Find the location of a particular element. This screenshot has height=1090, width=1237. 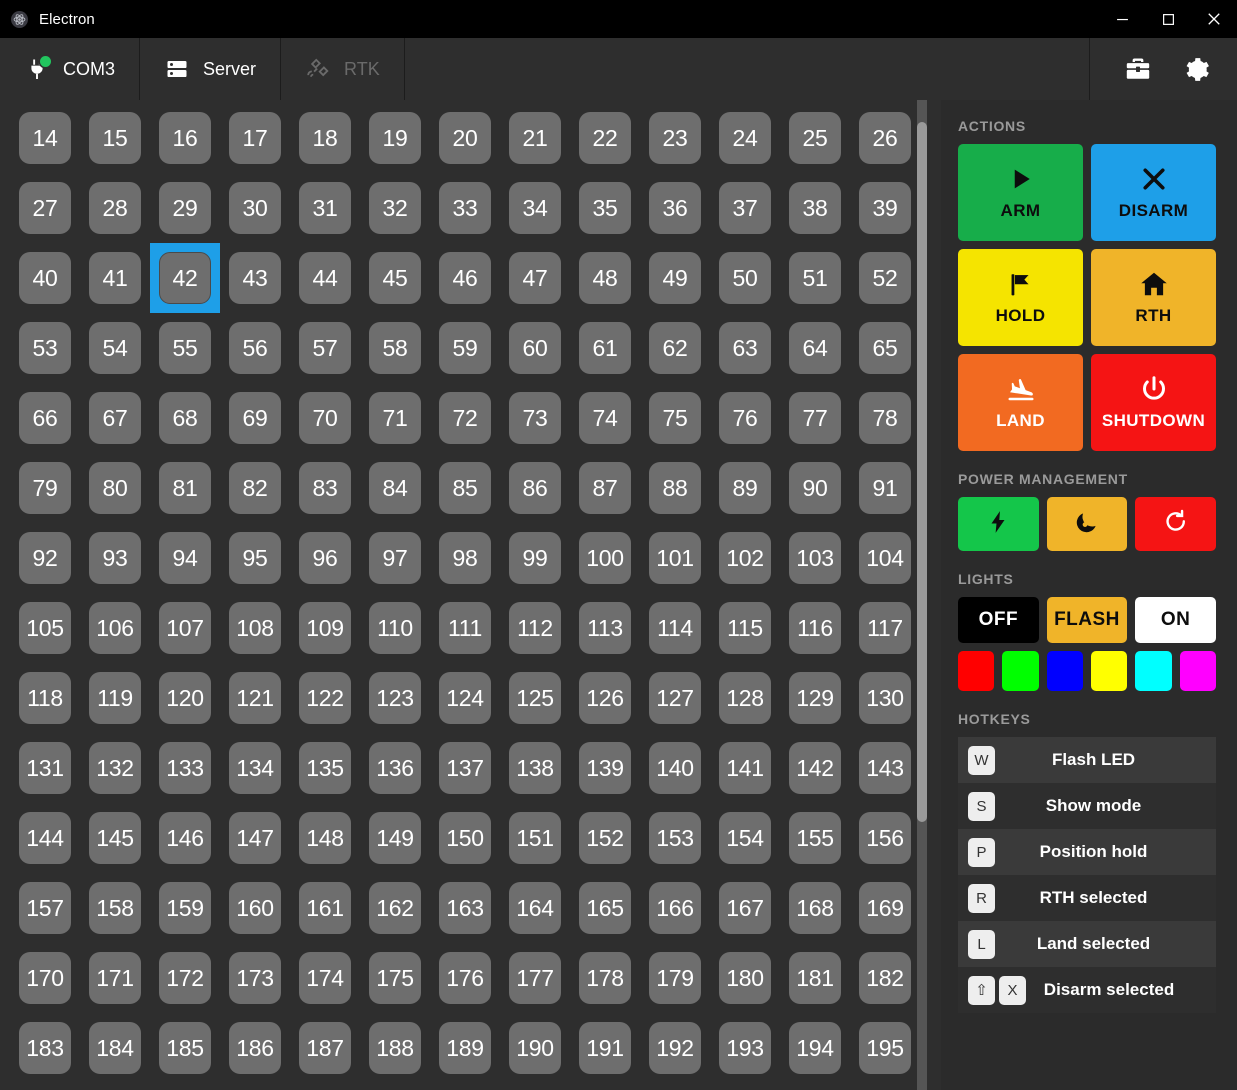

drone-cell: 45 is located at coordinates (395, 278).